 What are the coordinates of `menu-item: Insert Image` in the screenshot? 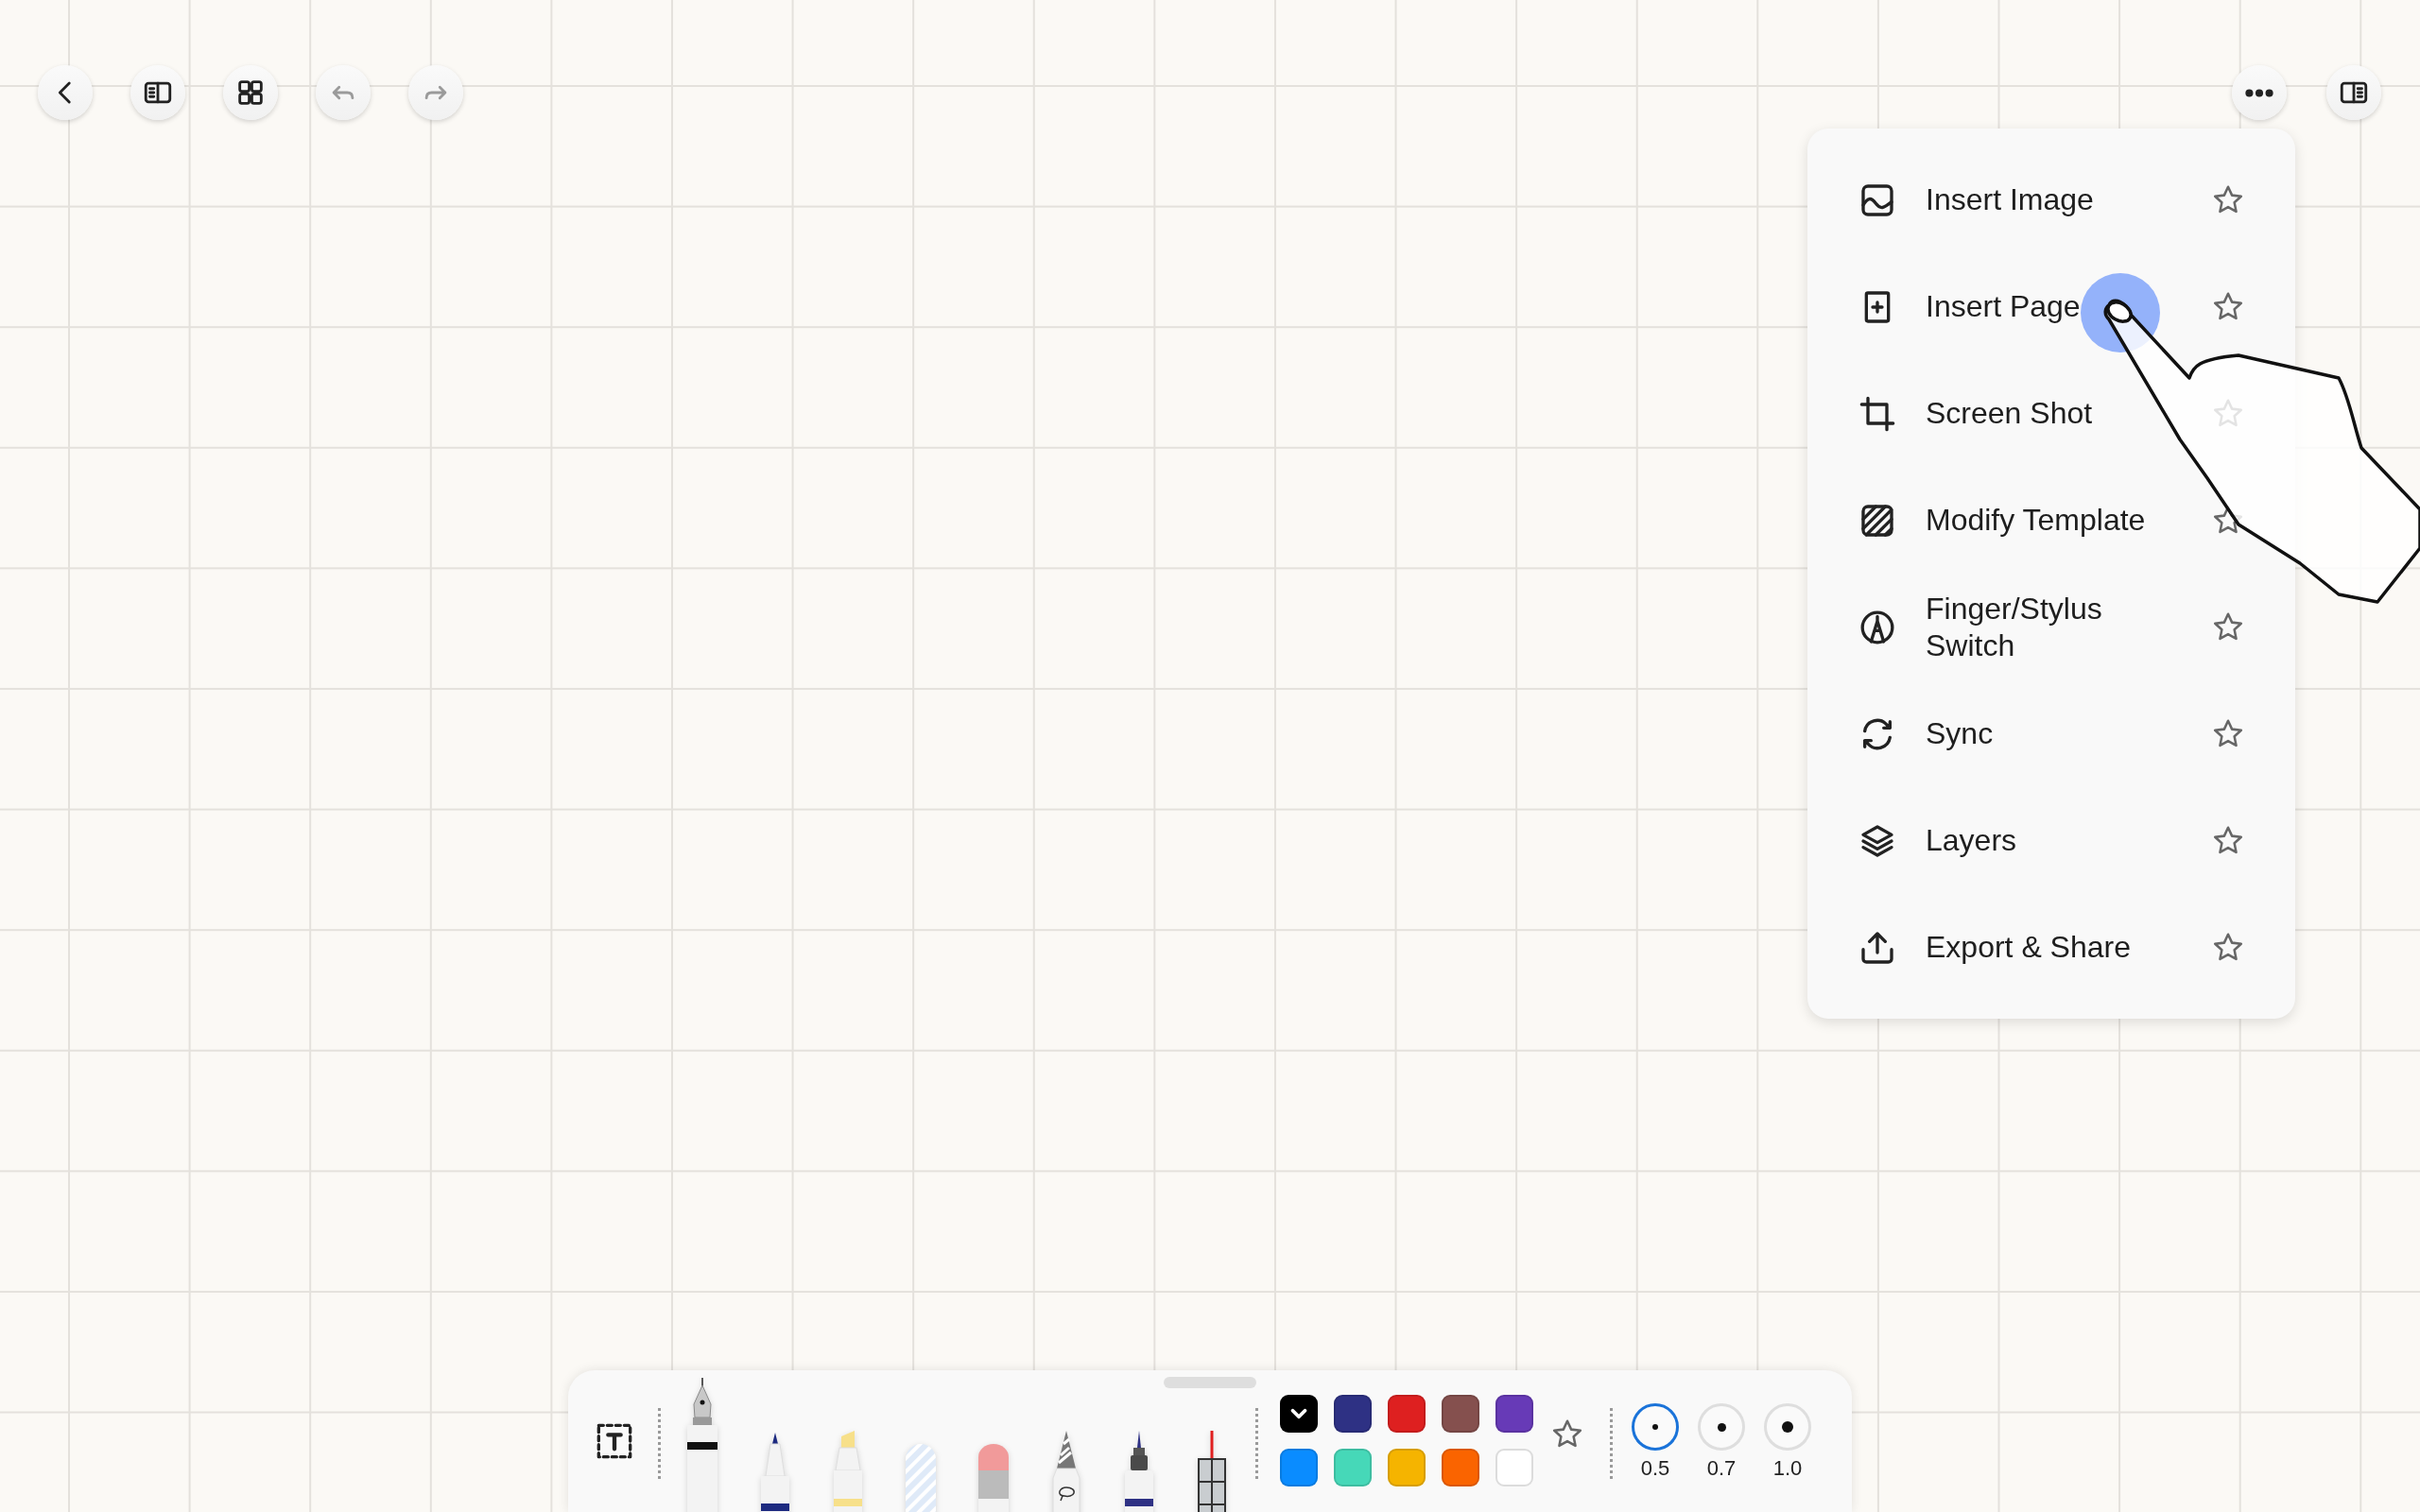 It's located at (2052, 199).